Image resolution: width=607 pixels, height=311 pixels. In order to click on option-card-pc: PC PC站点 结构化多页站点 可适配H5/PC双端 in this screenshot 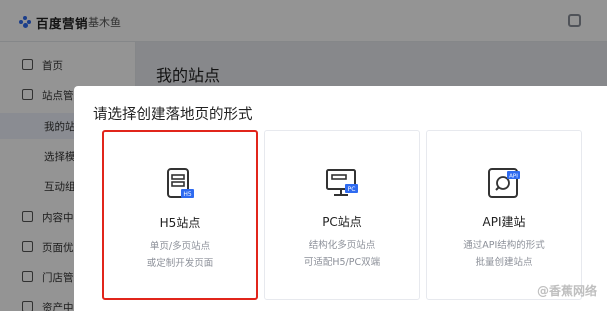, I will do `click(342, 215)`.